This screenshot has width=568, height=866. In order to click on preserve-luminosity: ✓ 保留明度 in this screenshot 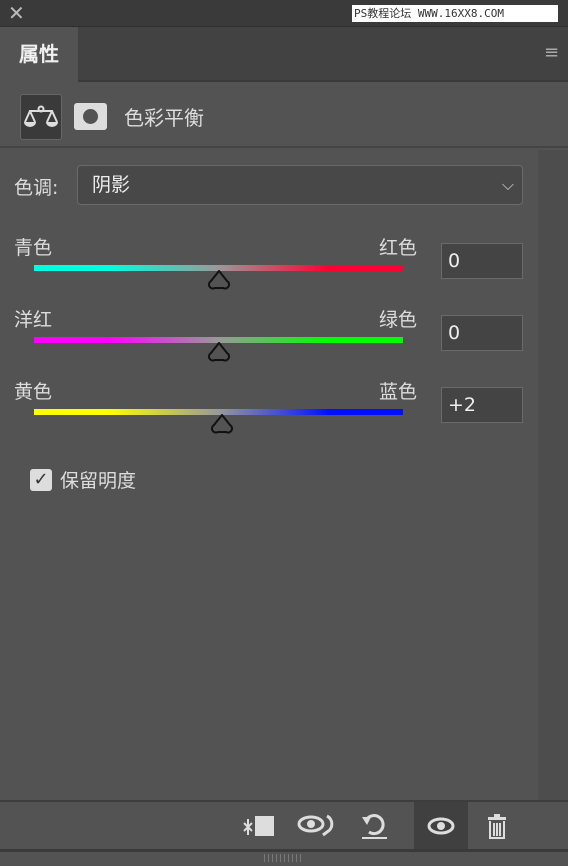, I will do `click(83, 479)`.